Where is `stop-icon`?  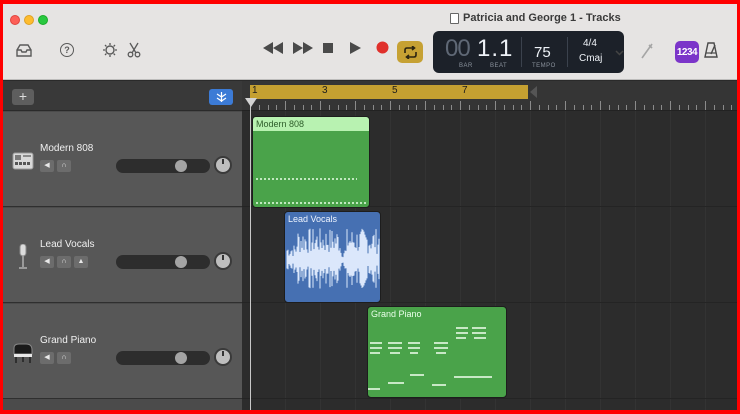 stop-icon is located at coordinates (328, 48).